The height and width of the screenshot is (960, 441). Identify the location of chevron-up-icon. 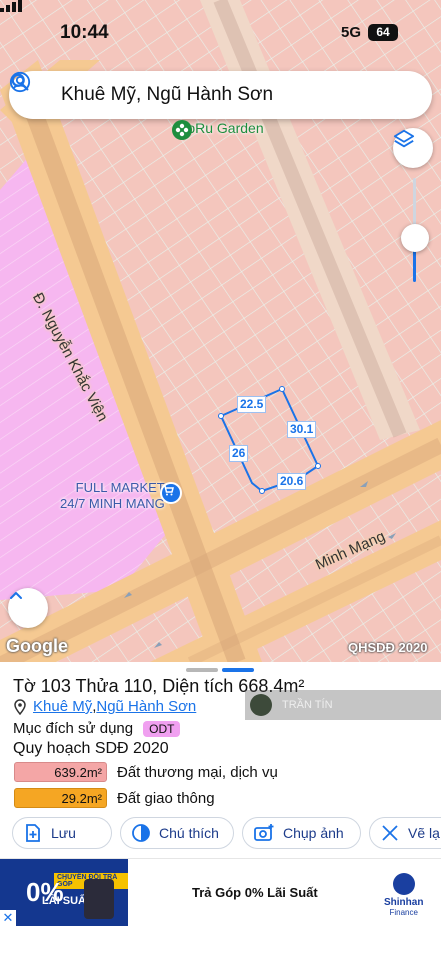
(16, 595).